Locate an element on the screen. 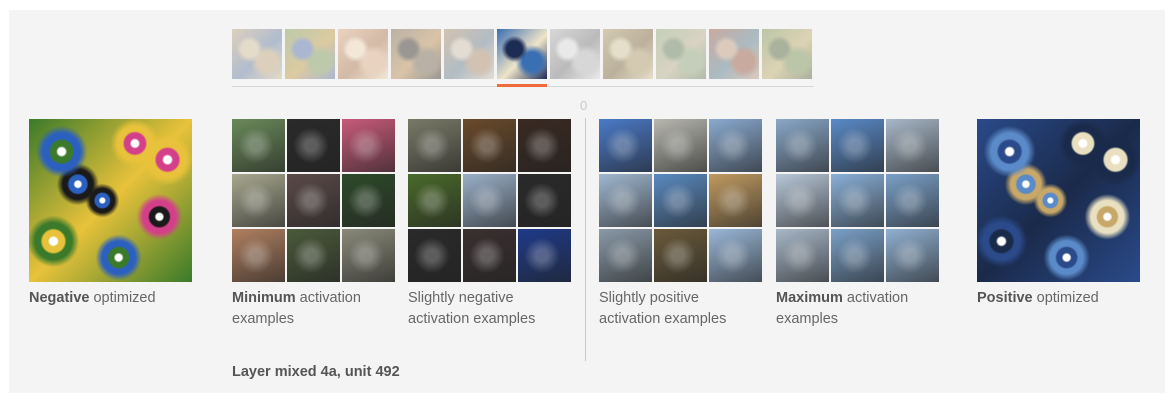 The width and height of the screenshot is (1174, 394). positive-optimized-caption: Positive optimized is located at coordinates (1038, 298).